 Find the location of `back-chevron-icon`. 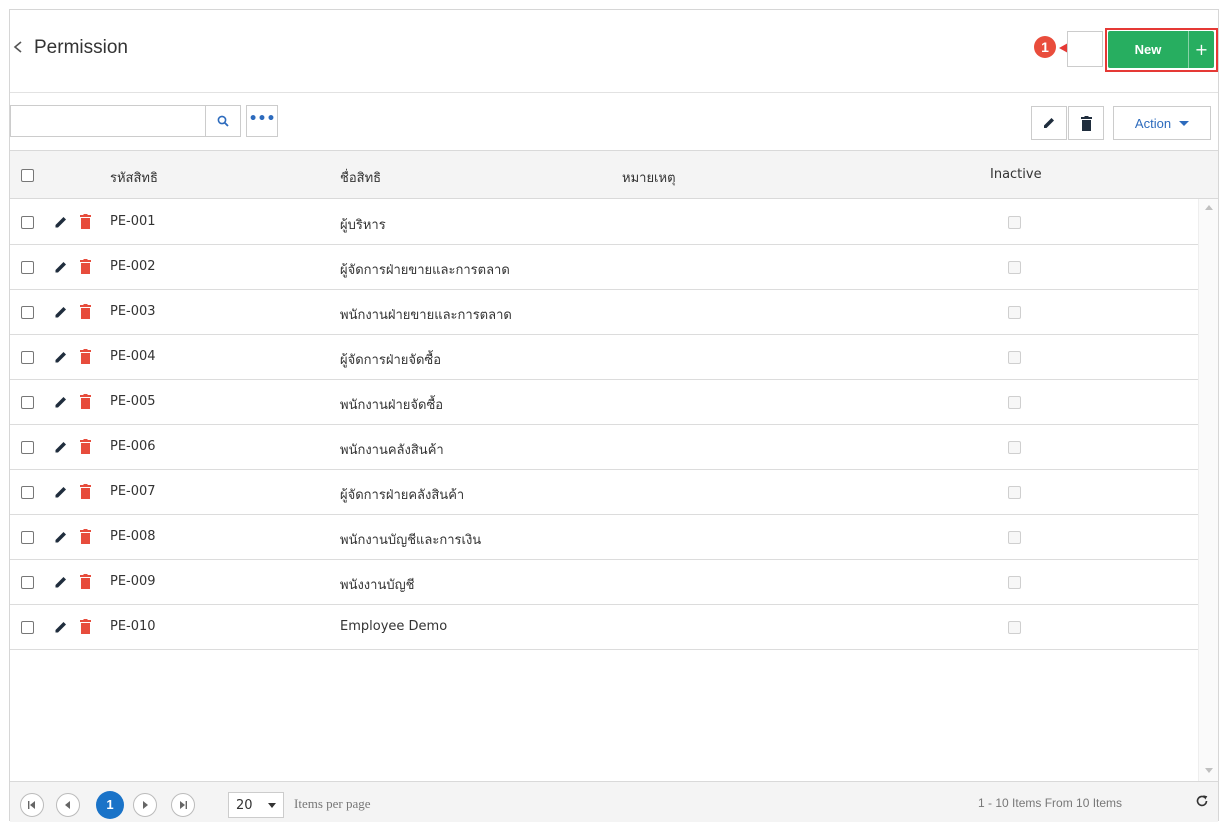

back-chevron-icon is located at coordinates (22, 50).